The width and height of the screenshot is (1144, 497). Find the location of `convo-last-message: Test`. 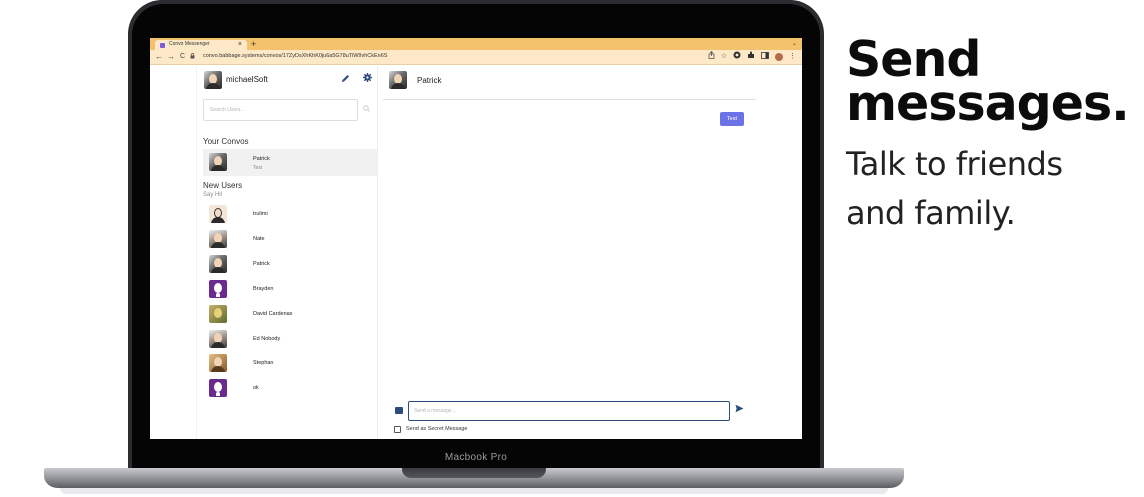

convo-last-message: Test is located at coordinates (258, 168).